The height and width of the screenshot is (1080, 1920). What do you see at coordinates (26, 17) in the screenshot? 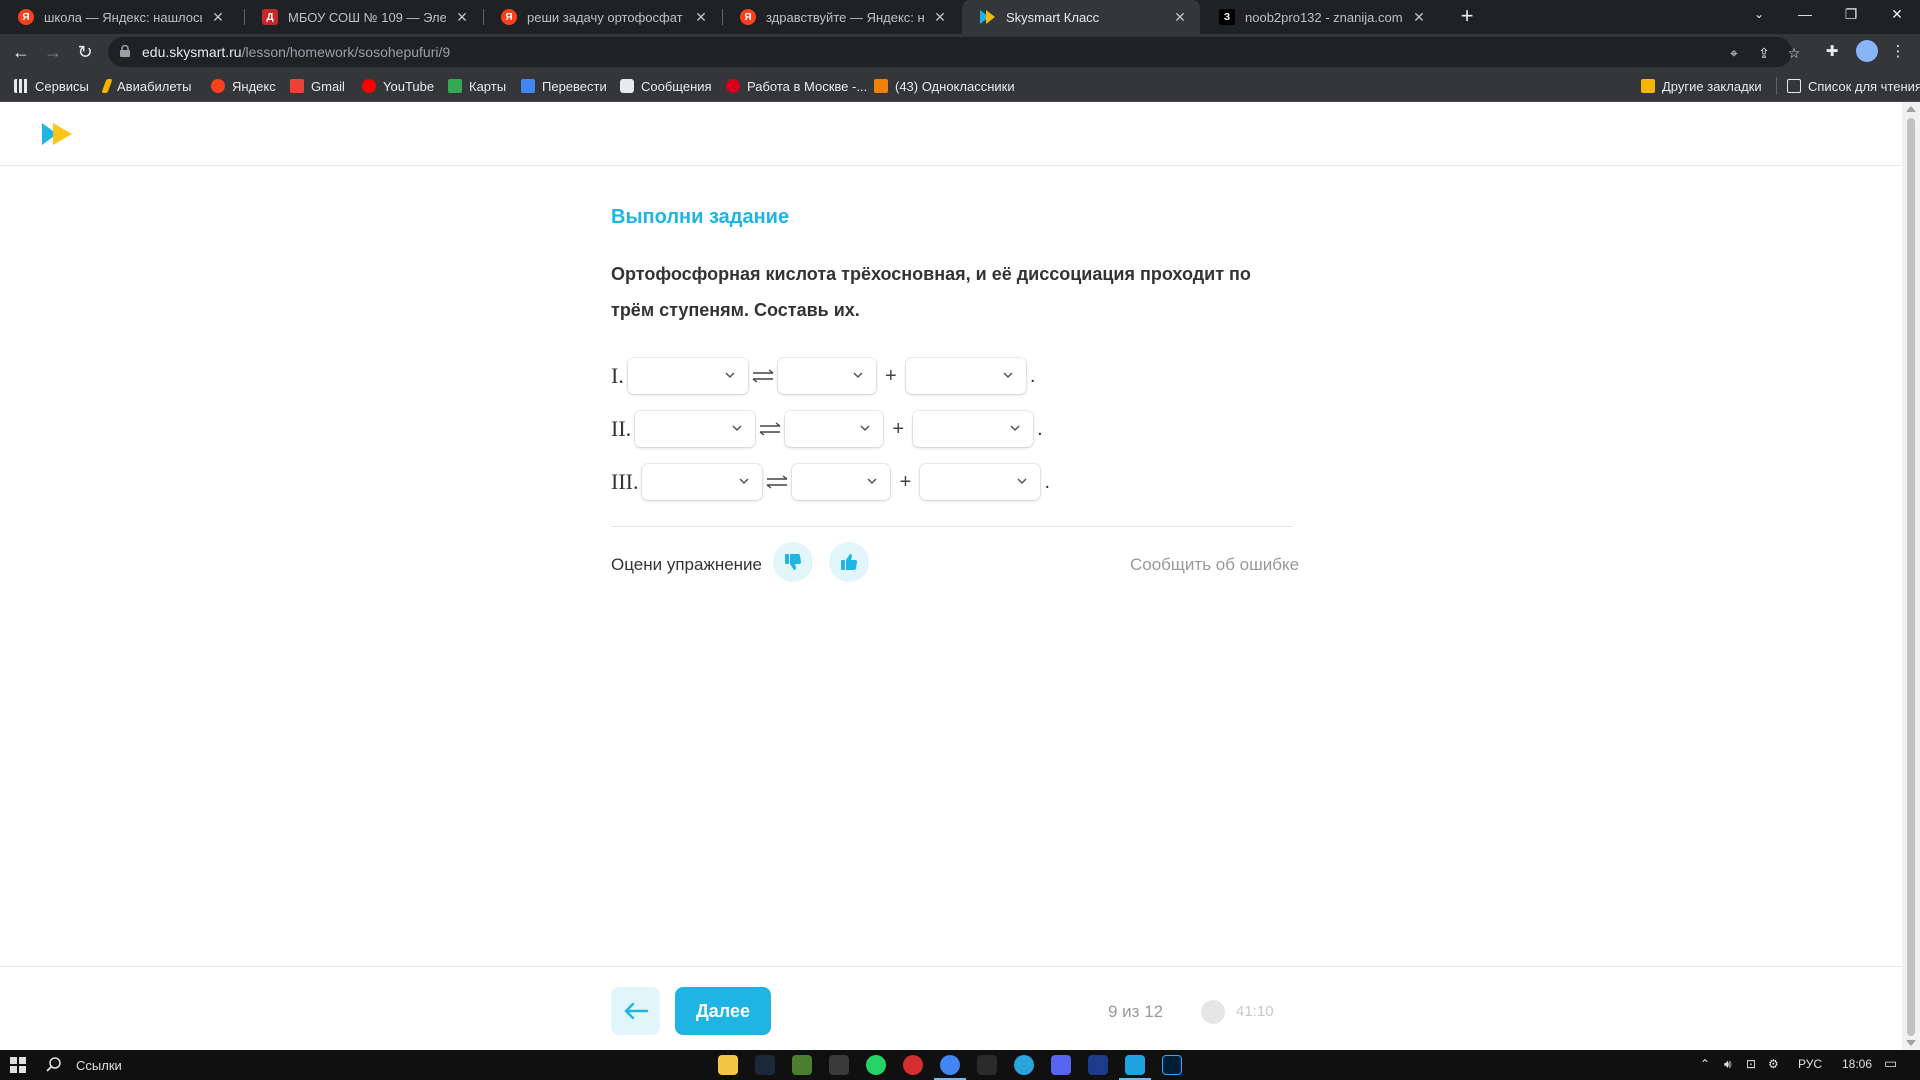
I see `yandex-icon: Я` at bounding box center [26, 17].